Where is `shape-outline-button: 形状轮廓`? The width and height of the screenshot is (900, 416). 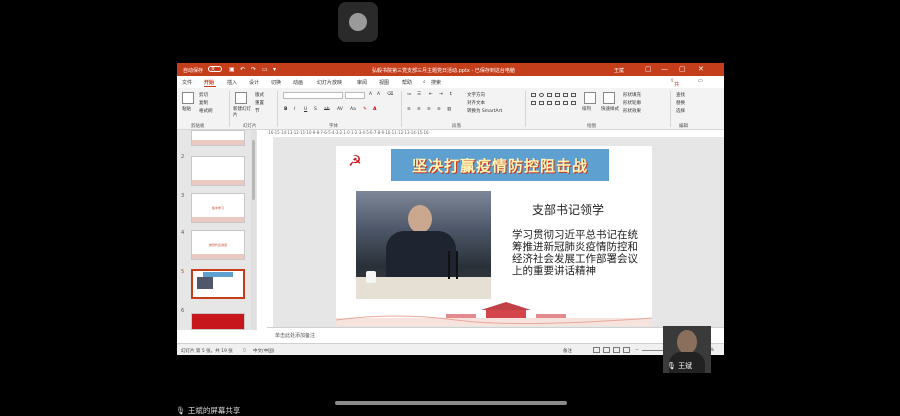 shape-outline-button: 形状轮廓 is located at coordinates (632, 103).